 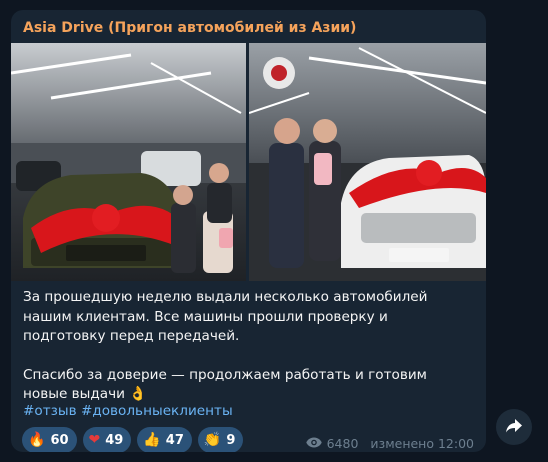 I want to click on reaction-count: 60, so click(x=59, y=440).